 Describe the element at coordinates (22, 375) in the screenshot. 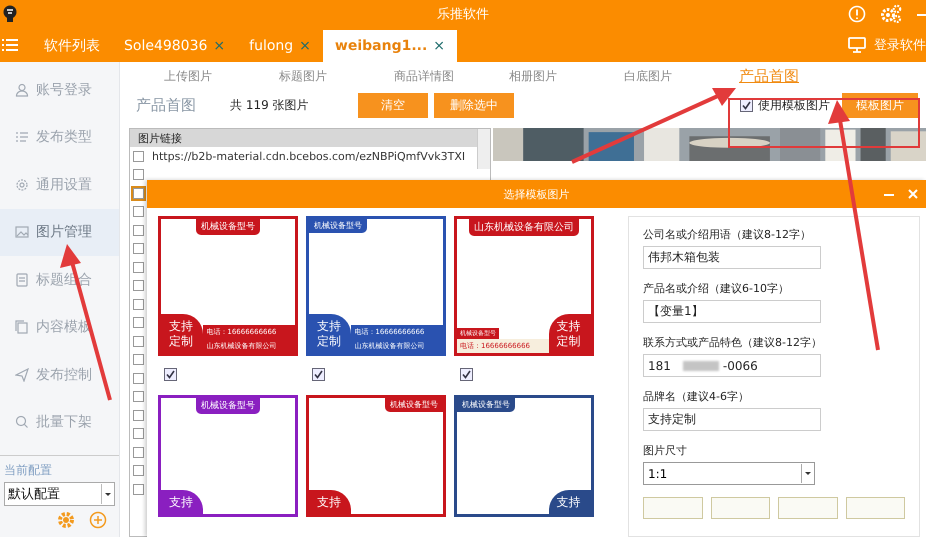

I see `send-icon` at that location.